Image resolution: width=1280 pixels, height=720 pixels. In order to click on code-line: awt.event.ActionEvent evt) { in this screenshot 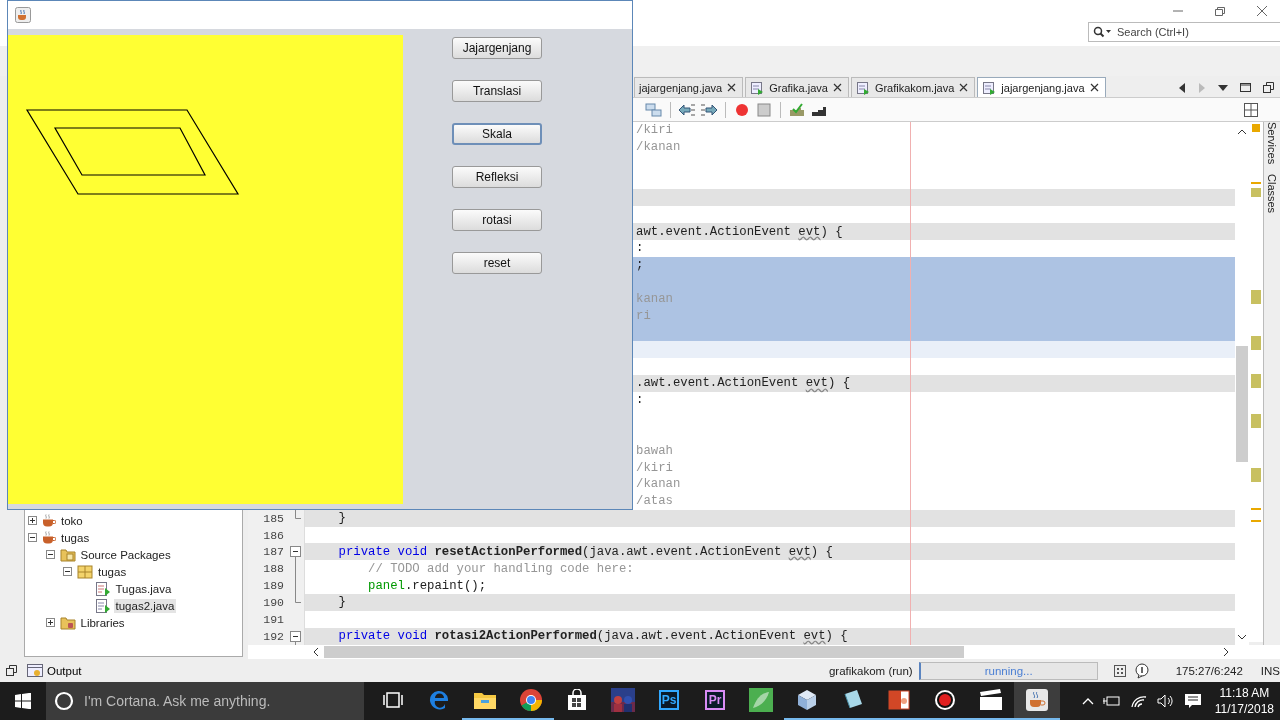, I will do `click(739, 231)`.